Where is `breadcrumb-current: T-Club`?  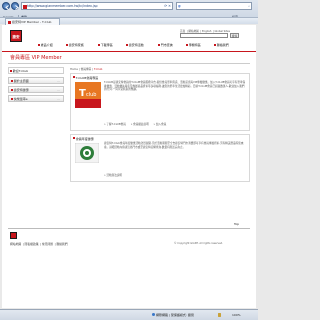 breadcrumb-current: T-Club is located at coordinates (98, 69).